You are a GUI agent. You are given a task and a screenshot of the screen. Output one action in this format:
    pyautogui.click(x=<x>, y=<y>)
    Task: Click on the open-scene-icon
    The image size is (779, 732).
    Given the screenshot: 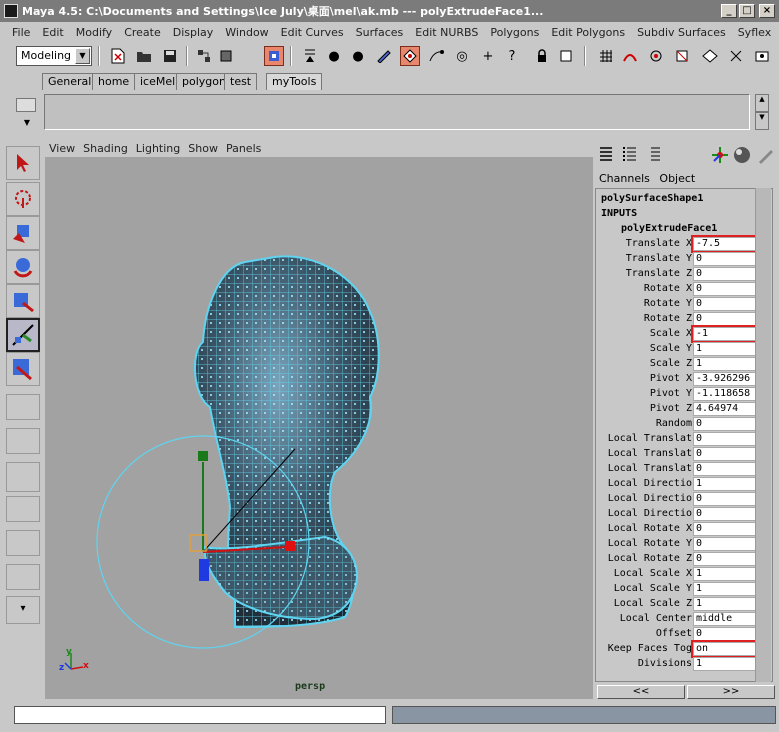 What is the action you would take?
    pyautogui.click(x=144, y=56)
    